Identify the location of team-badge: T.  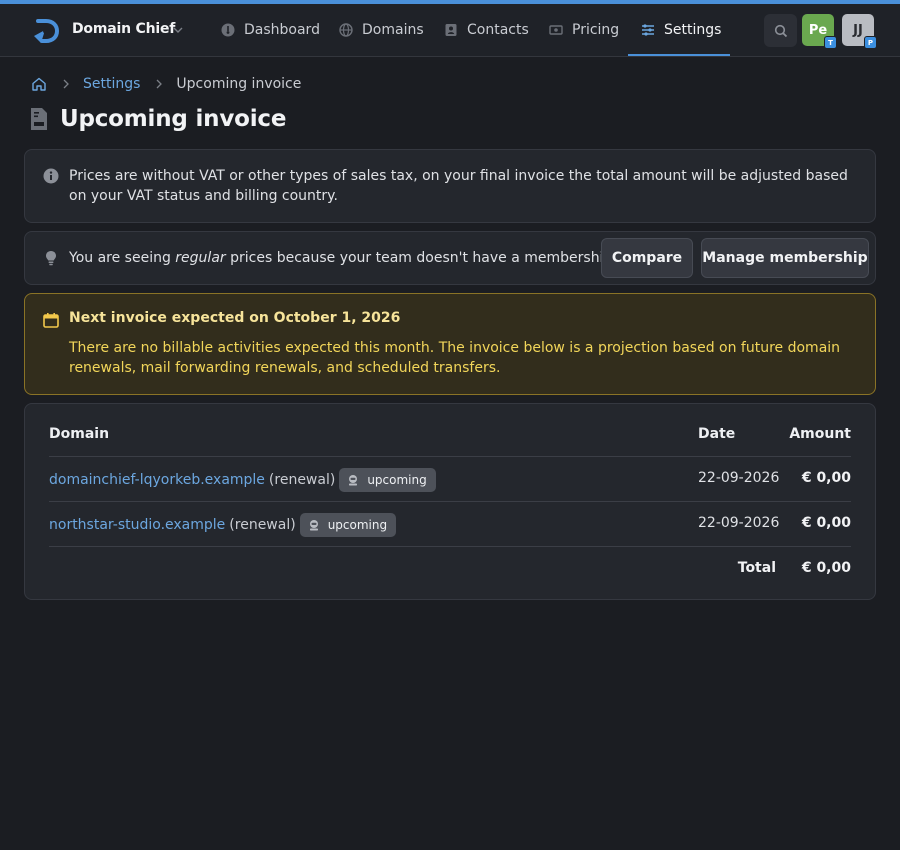
(830, 42).